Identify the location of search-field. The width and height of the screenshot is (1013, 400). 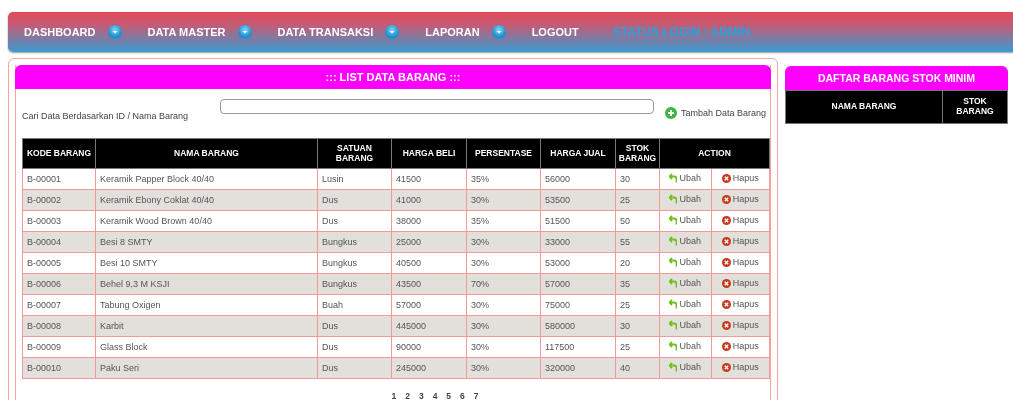
(437, 106).